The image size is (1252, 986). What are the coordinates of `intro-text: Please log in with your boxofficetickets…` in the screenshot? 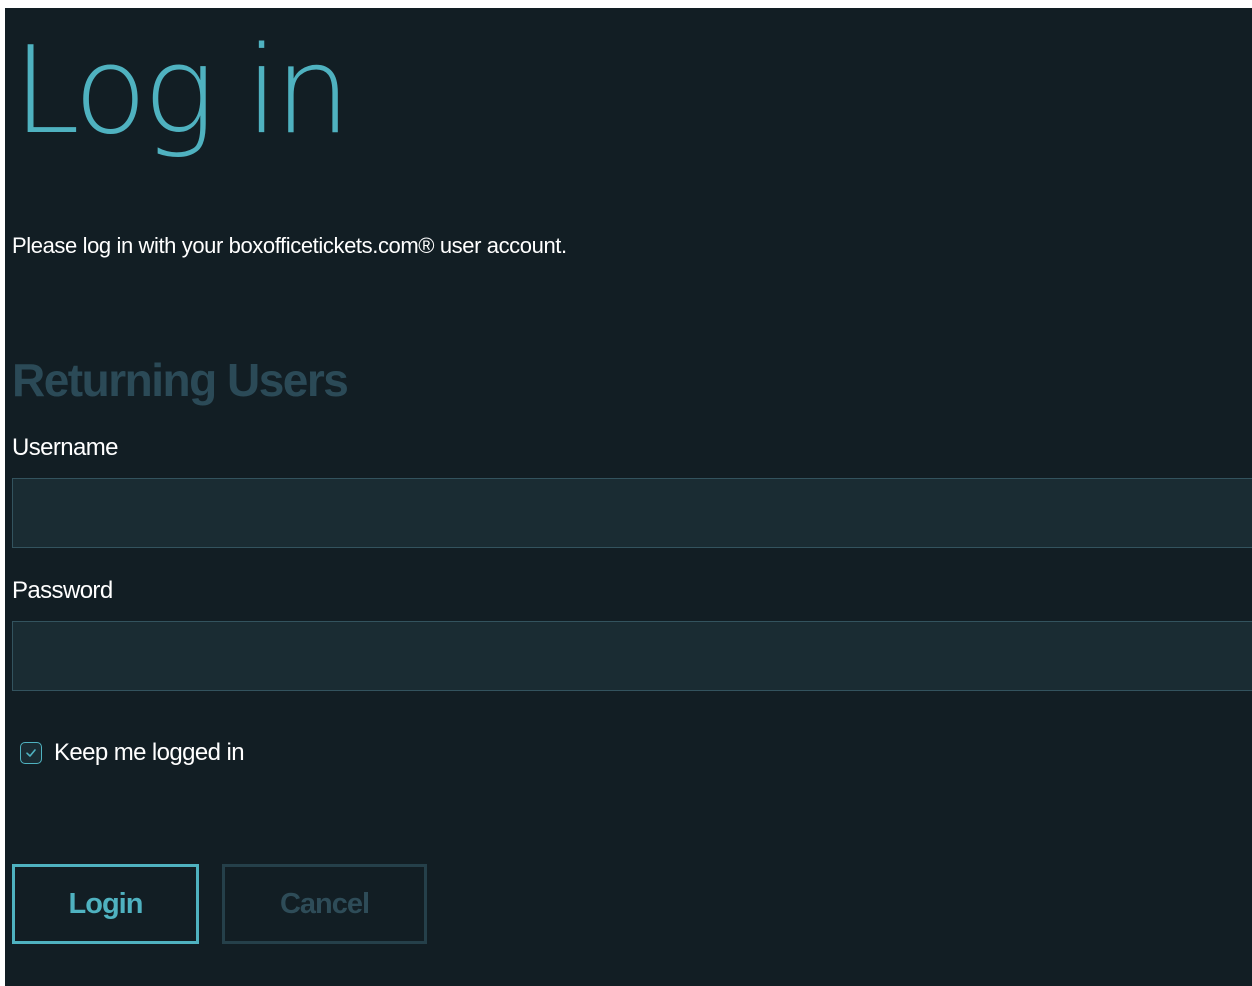 It's located at (289, 245).